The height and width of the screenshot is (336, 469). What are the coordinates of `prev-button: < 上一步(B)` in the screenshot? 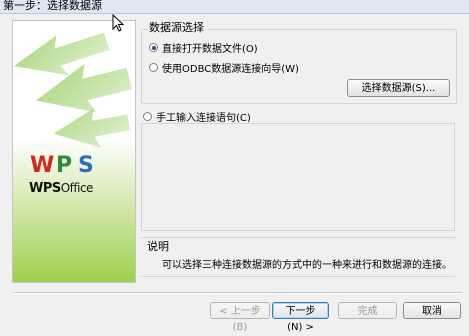 It's located at (240, 317).